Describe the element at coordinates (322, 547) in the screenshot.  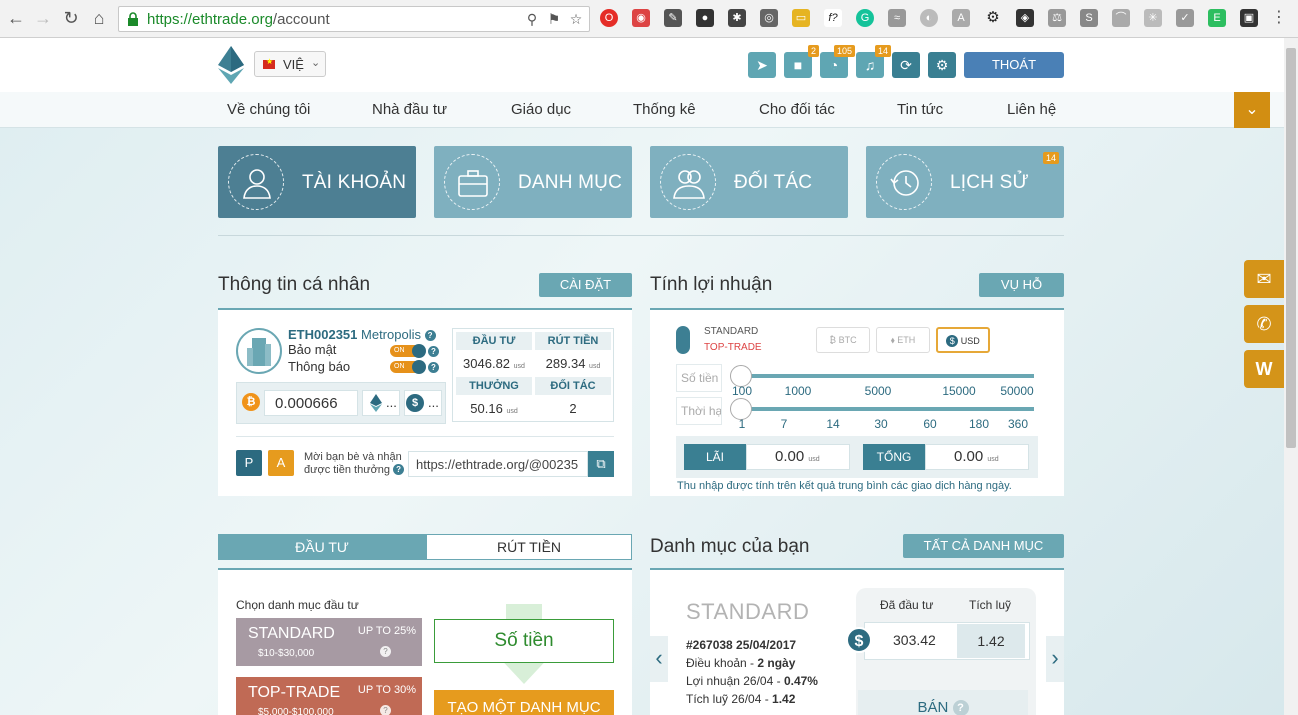
I see `tab-invest: ĐẦU TƯ` at that location.